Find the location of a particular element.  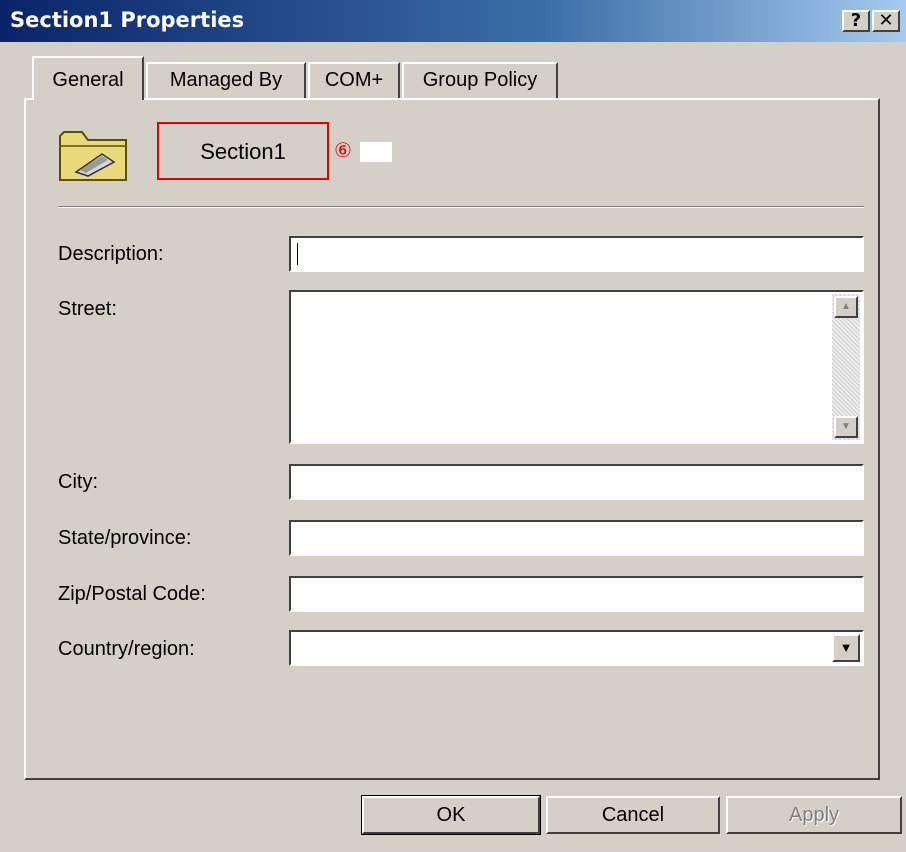

annotation-marker: ⑥ is located at coordinates (343, 150).